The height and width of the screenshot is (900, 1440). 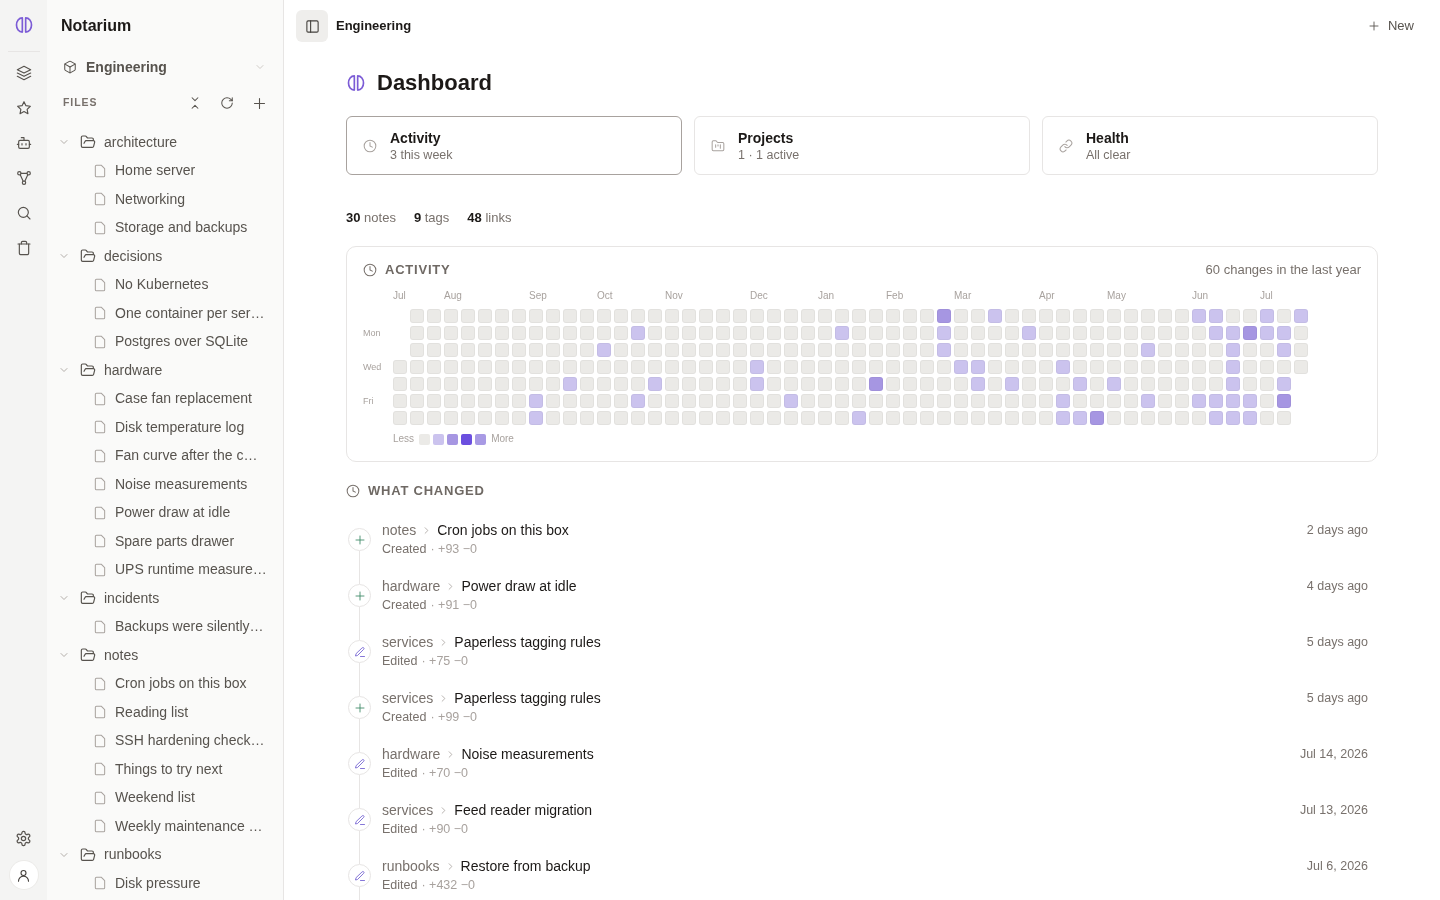 What do you see at coordinates (165, 142) in the screenshot?
I see `folder-item: architecture` at bounding box center [165, 142].